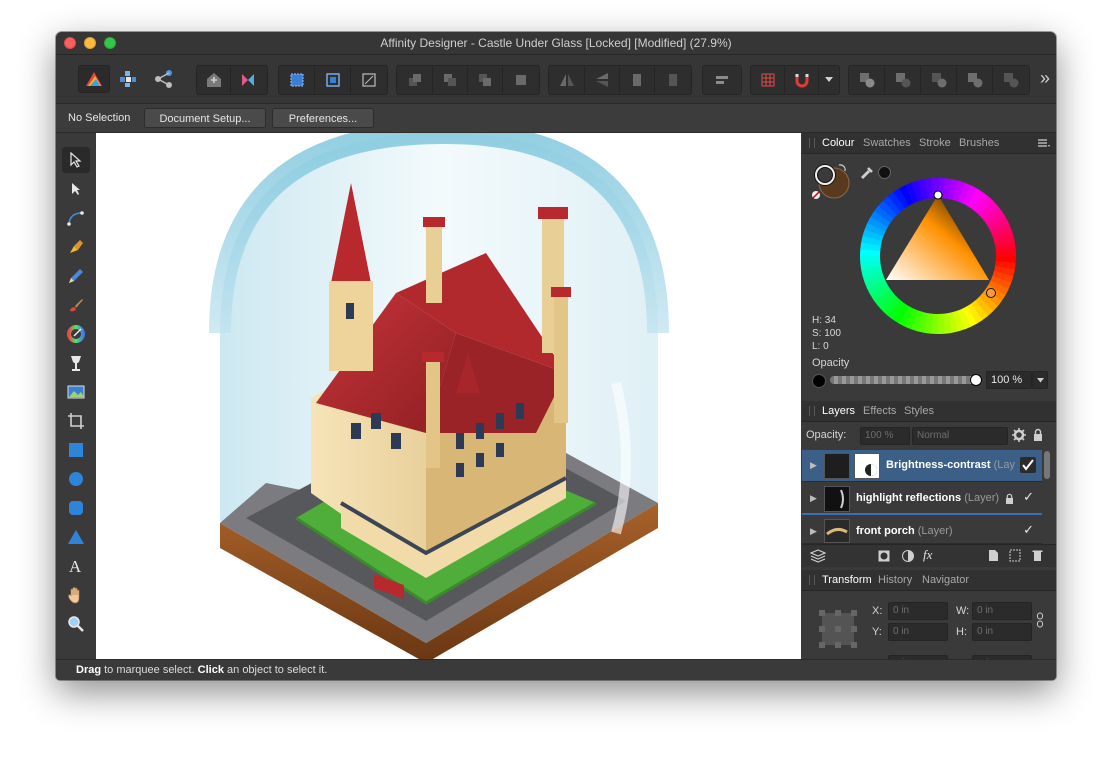 This screenshot has width=1112, height=760. Describe the element at coordinates (935, 143) in the screenshot. I see `tab-stroke: Stroke` at that location.